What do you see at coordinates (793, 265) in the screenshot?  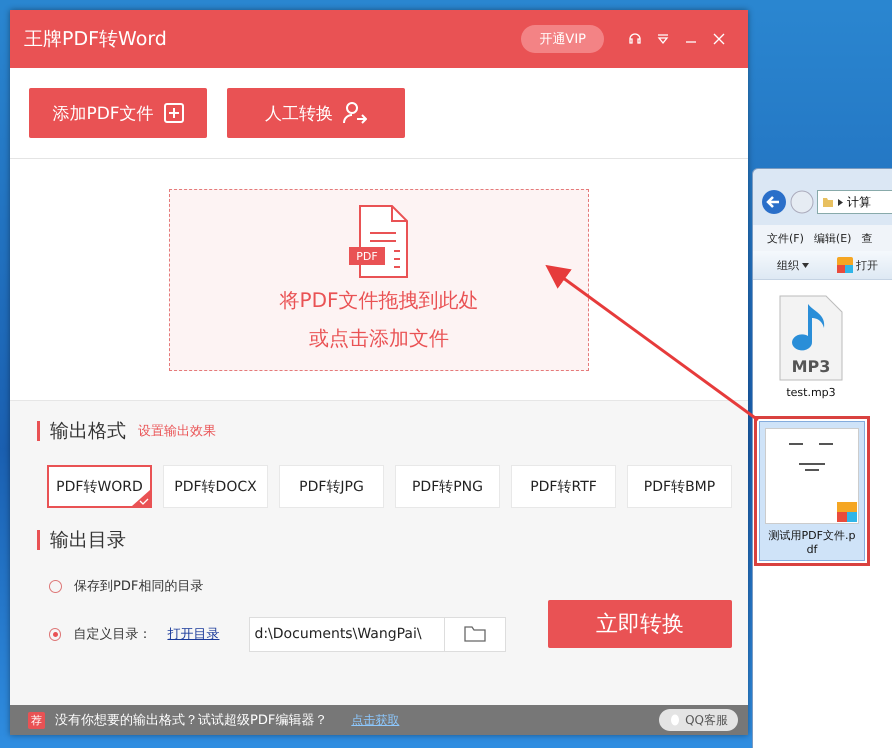 I see `toolbar-button: 组织` at bounding box center [793, 265].